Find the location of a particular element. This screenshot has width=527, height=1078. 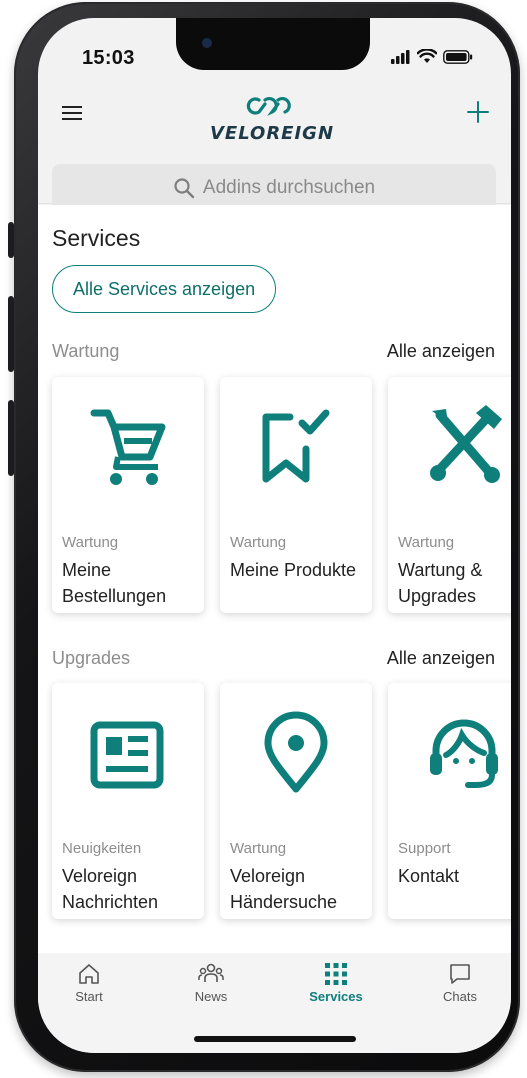

tab-label: Chats is located at coordinates (460, 996).